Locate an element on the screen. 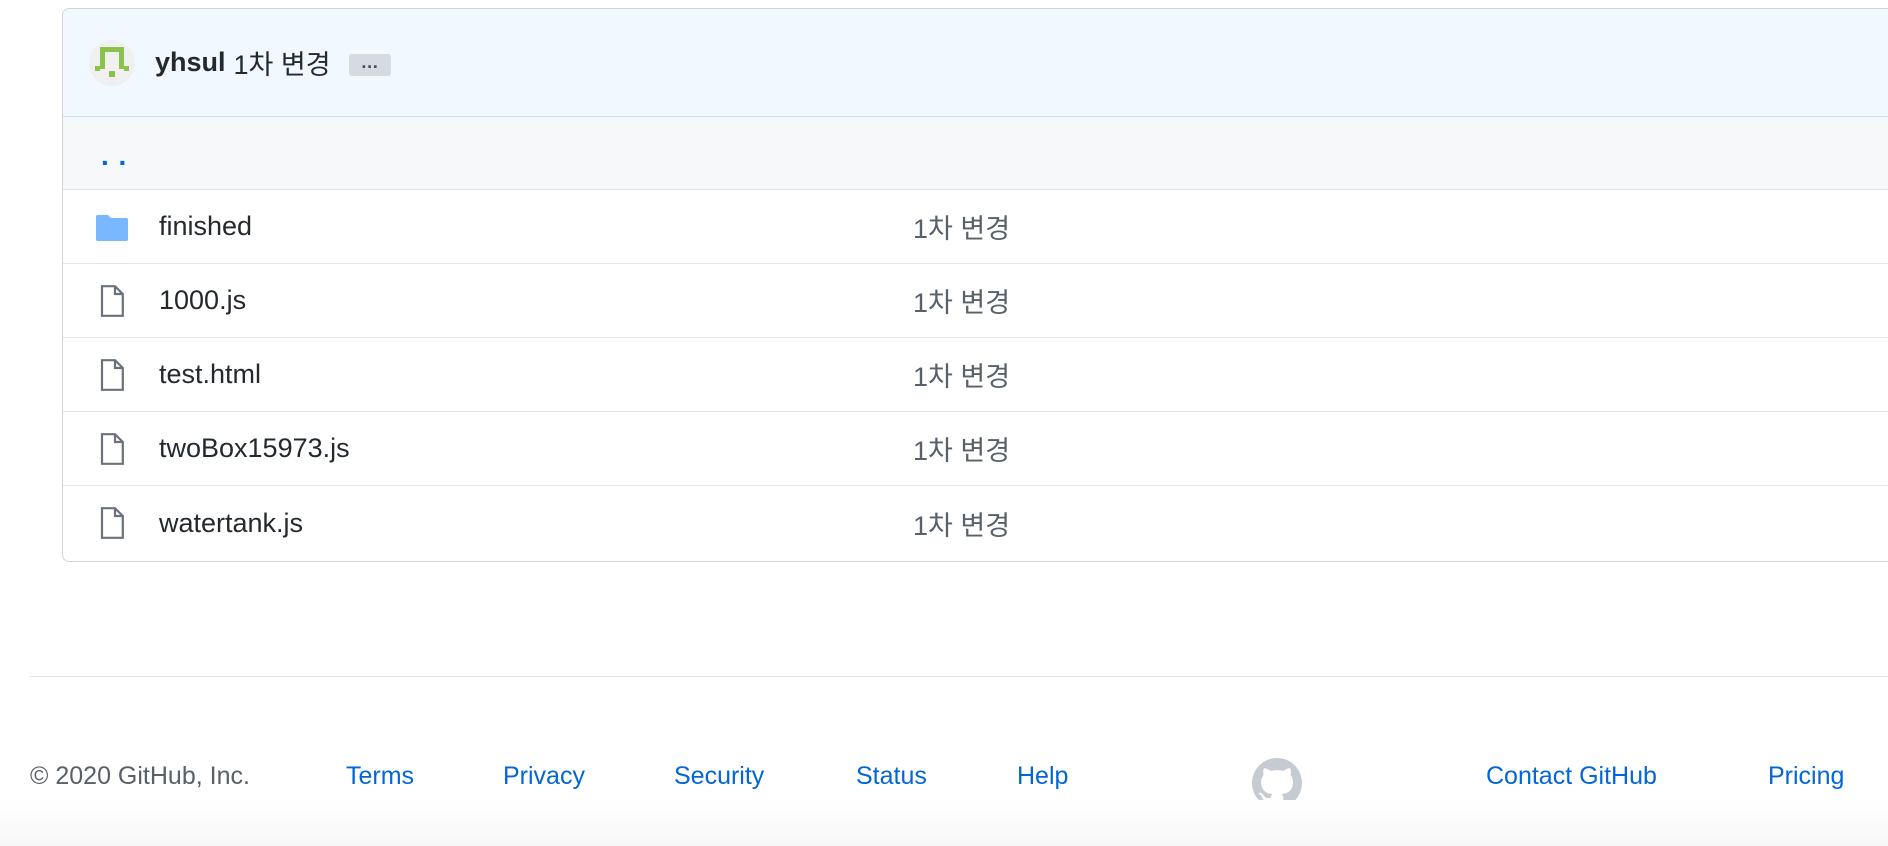  file-name-link: test.html is located at coordinates (210, 374).